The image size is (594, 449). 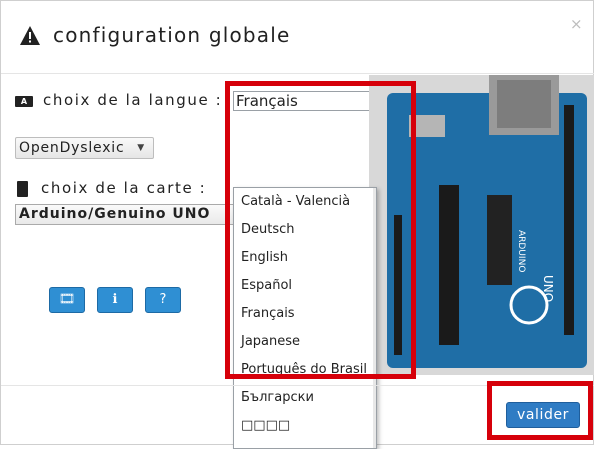 I want to click on chevron-down-icon: ▼, so click(x=141, y=148).